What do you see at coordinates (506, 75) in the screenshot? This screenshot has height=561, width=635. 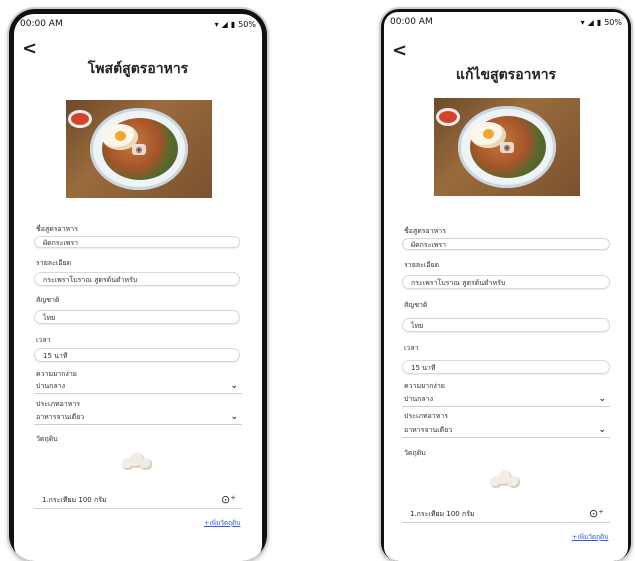 I see `page-title: แก้ไขสูตรอาหาร` at bounding box center [506, 75].